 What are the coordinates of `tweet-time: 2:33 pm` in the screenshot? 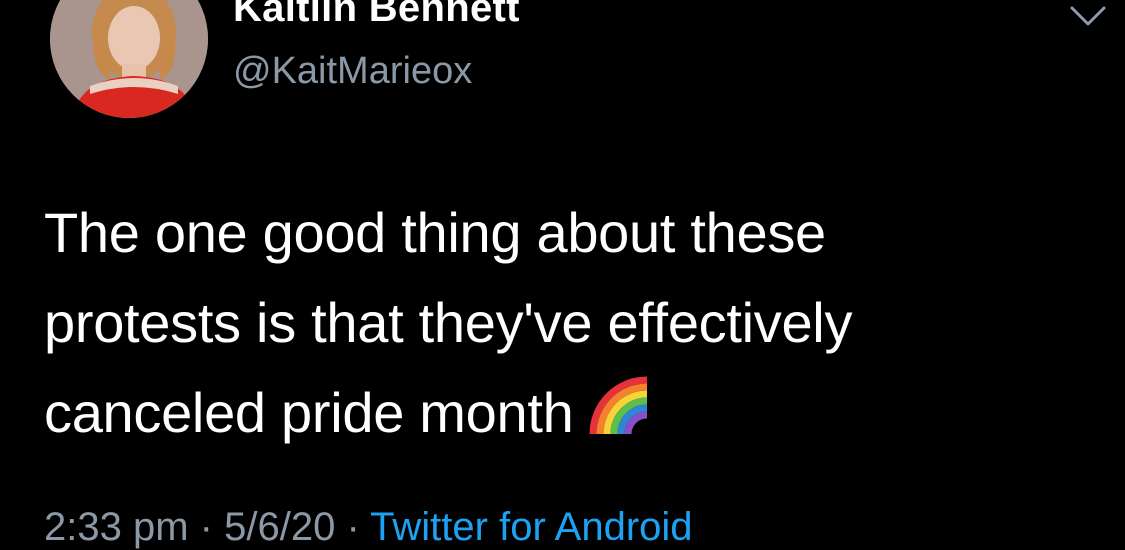 It's located at (116, 527).